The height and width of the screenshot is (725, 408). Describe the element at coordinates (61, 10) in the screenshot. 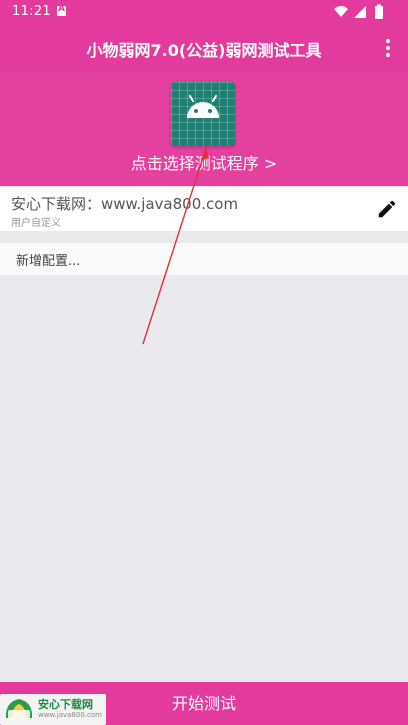

I see `notification-icon` at that location.